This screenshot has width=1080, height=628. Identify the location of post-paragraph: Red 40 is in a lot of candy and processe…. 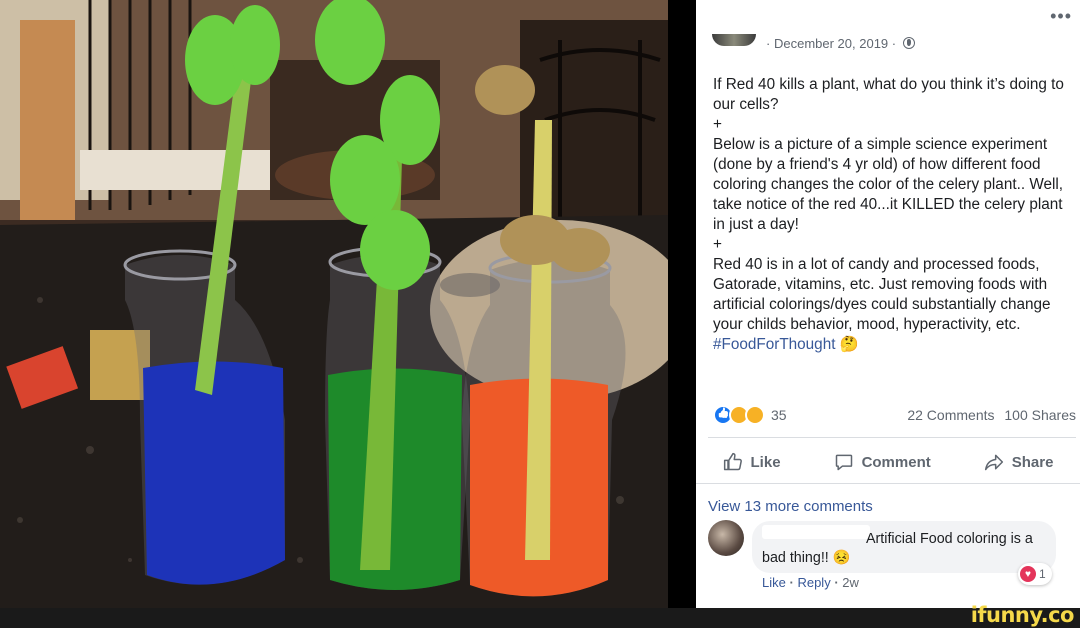
(895, 305).